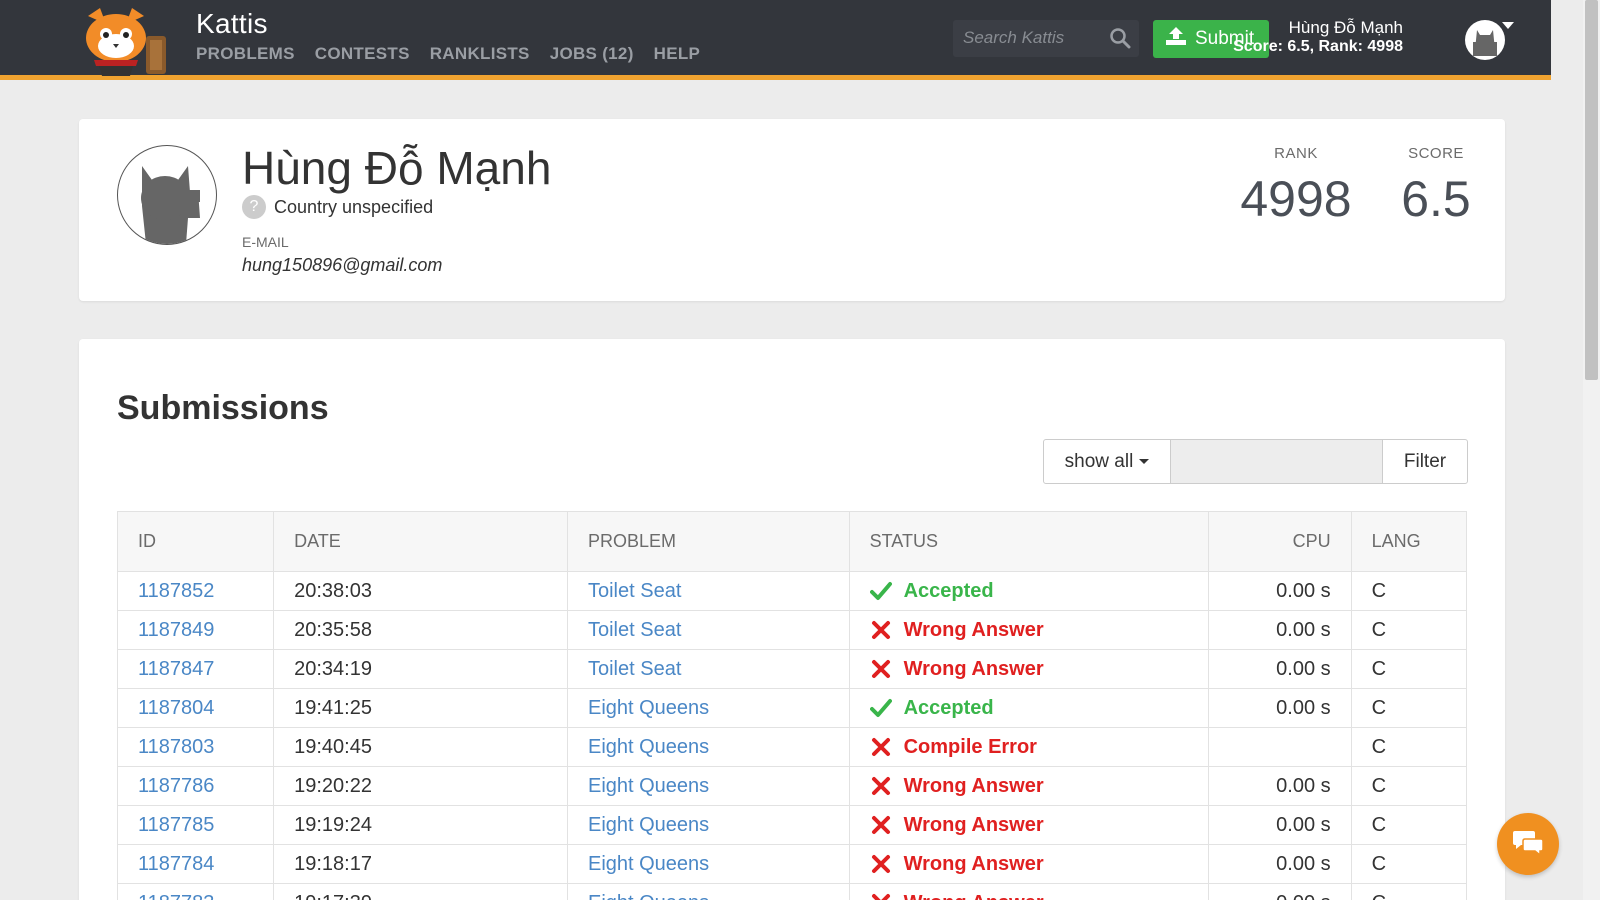  Describe the element at coordinates (1424, 461) in the screenshot. I see `filter-button: Filter` at that location.